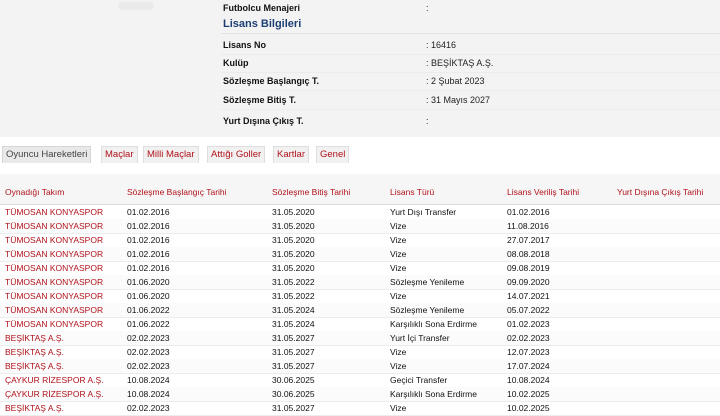  Describe the element at coordinates (458, 100) in the screenshot. I see `info-value: : 31 Mayıs 2027` at that location.